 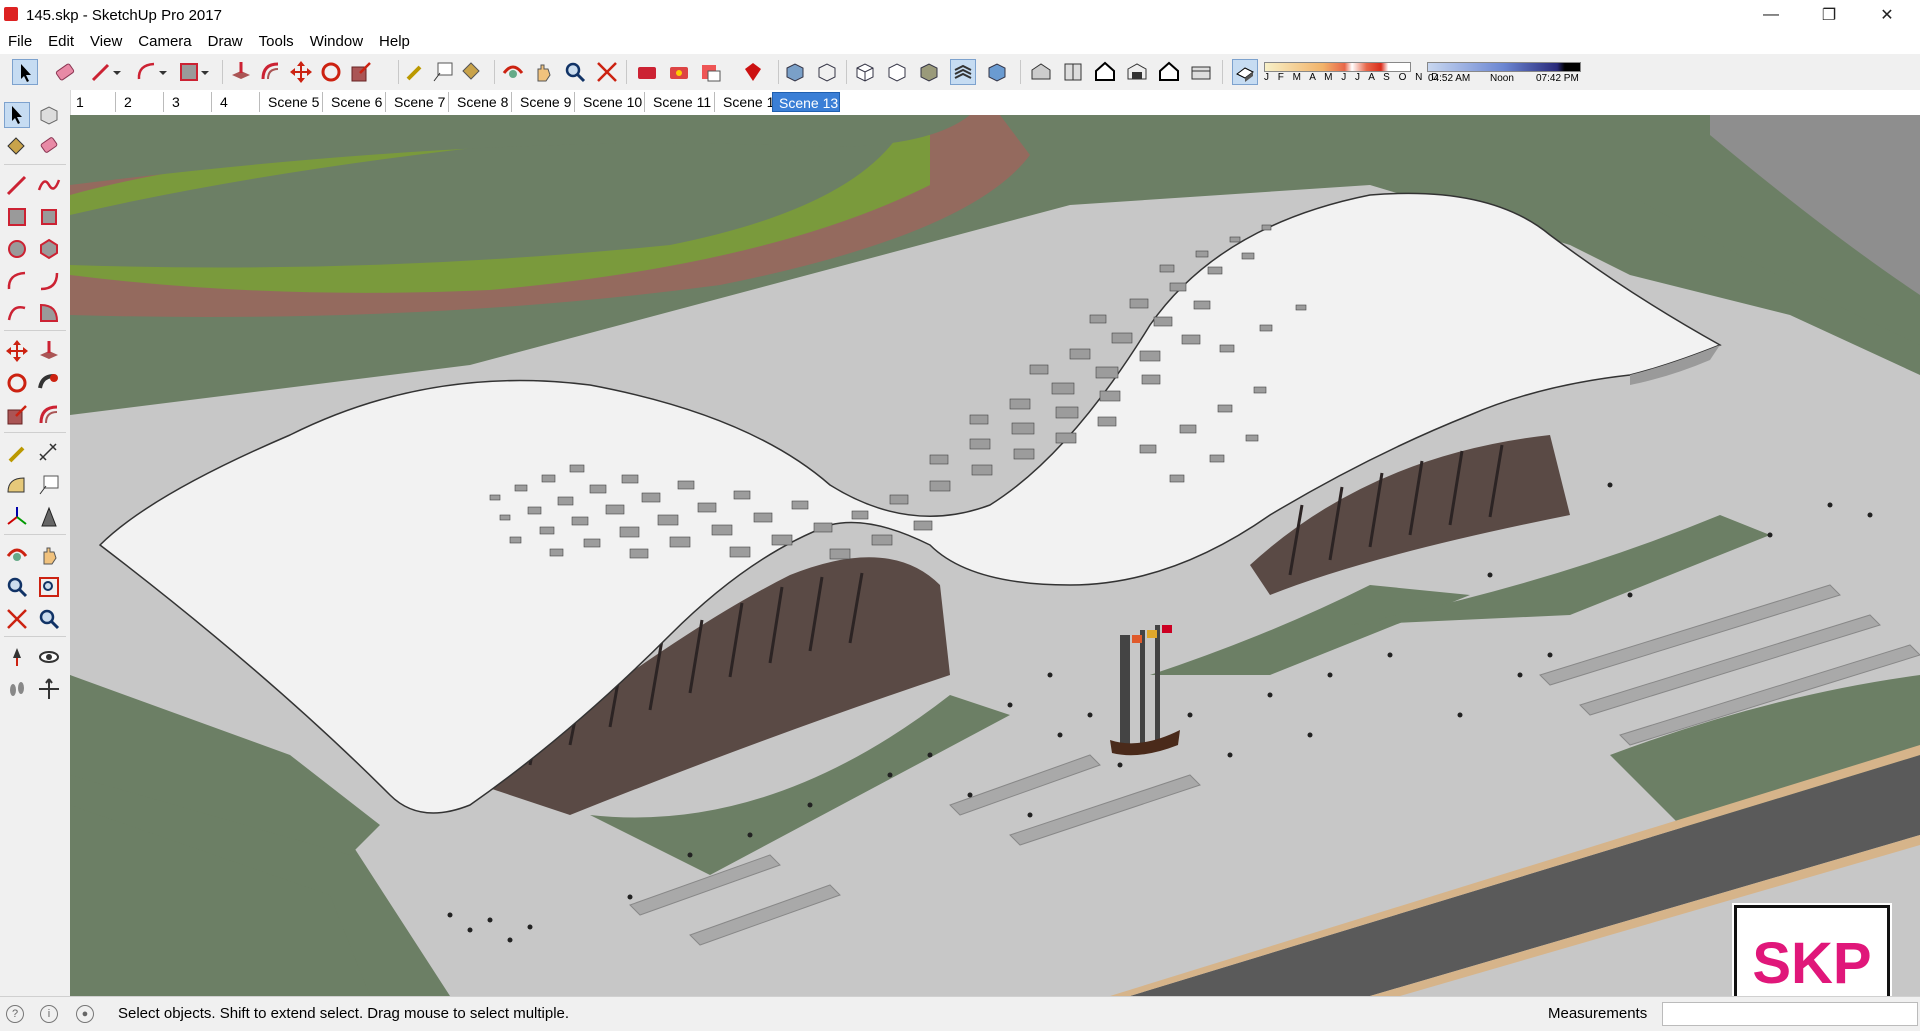 I want to click on position-camera-tool-icon, so click(x=17, y=657).